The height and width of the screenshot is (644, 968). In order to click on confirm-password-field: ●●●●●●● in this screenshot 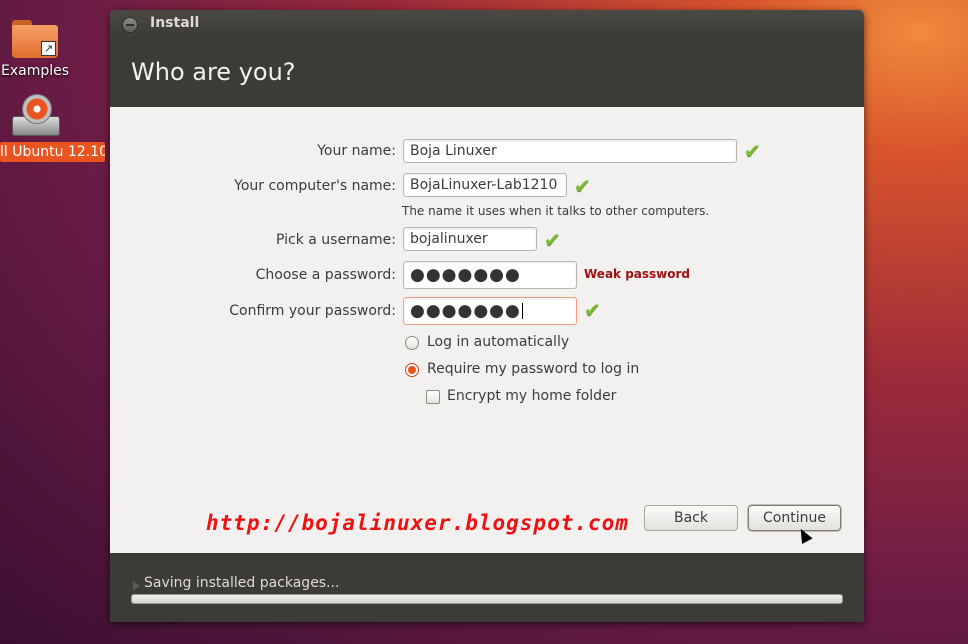, I will do `click(490, 311)`.